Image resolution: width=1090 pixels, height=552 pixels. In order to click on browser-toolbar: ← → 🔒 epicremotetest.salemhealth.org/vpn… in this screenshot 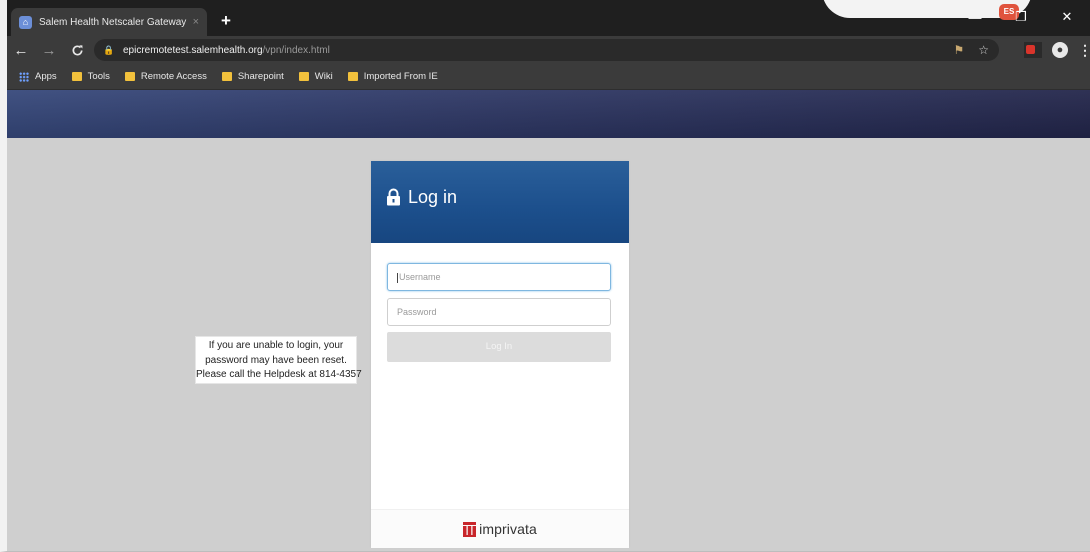, I will do `click(548, 50)`.